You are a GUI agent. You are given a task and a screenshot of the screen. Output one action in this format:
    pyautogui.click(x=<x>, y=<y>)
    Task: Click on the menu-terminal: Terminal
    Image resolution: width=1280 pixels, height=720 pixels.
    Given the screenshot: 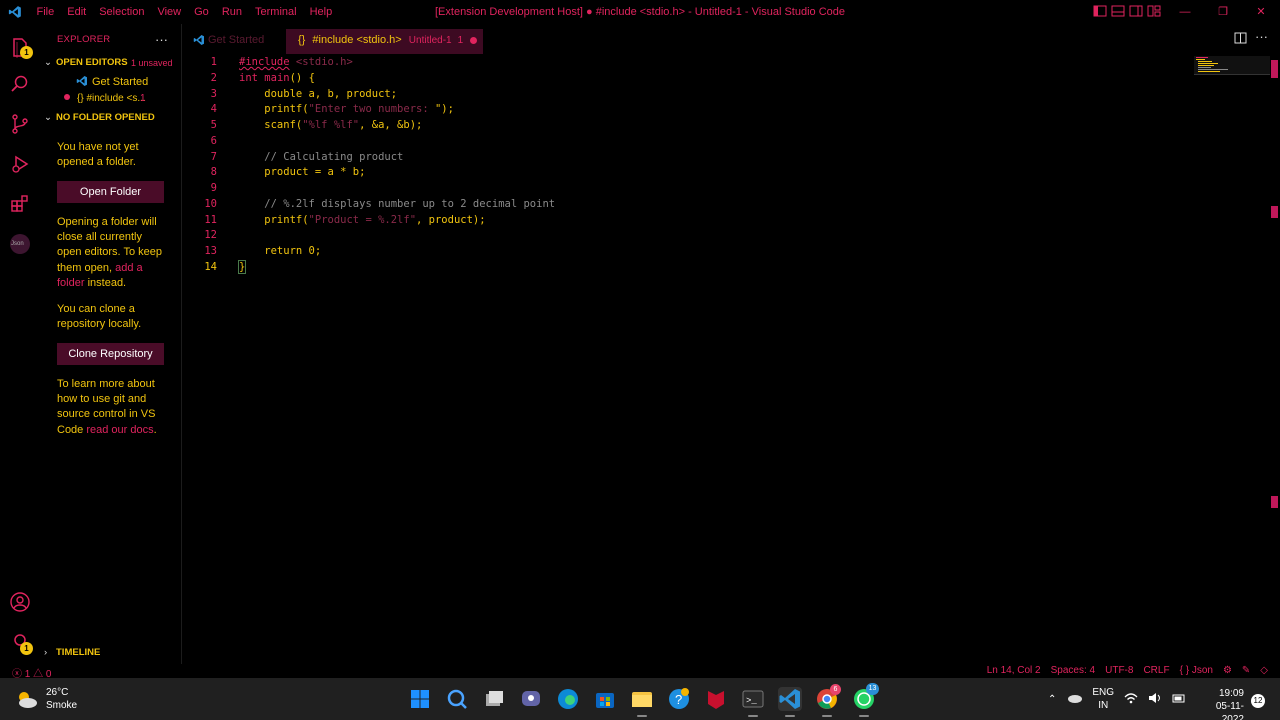 What is the action you would take?
    pyautogui.click(x=276, y=12)
    